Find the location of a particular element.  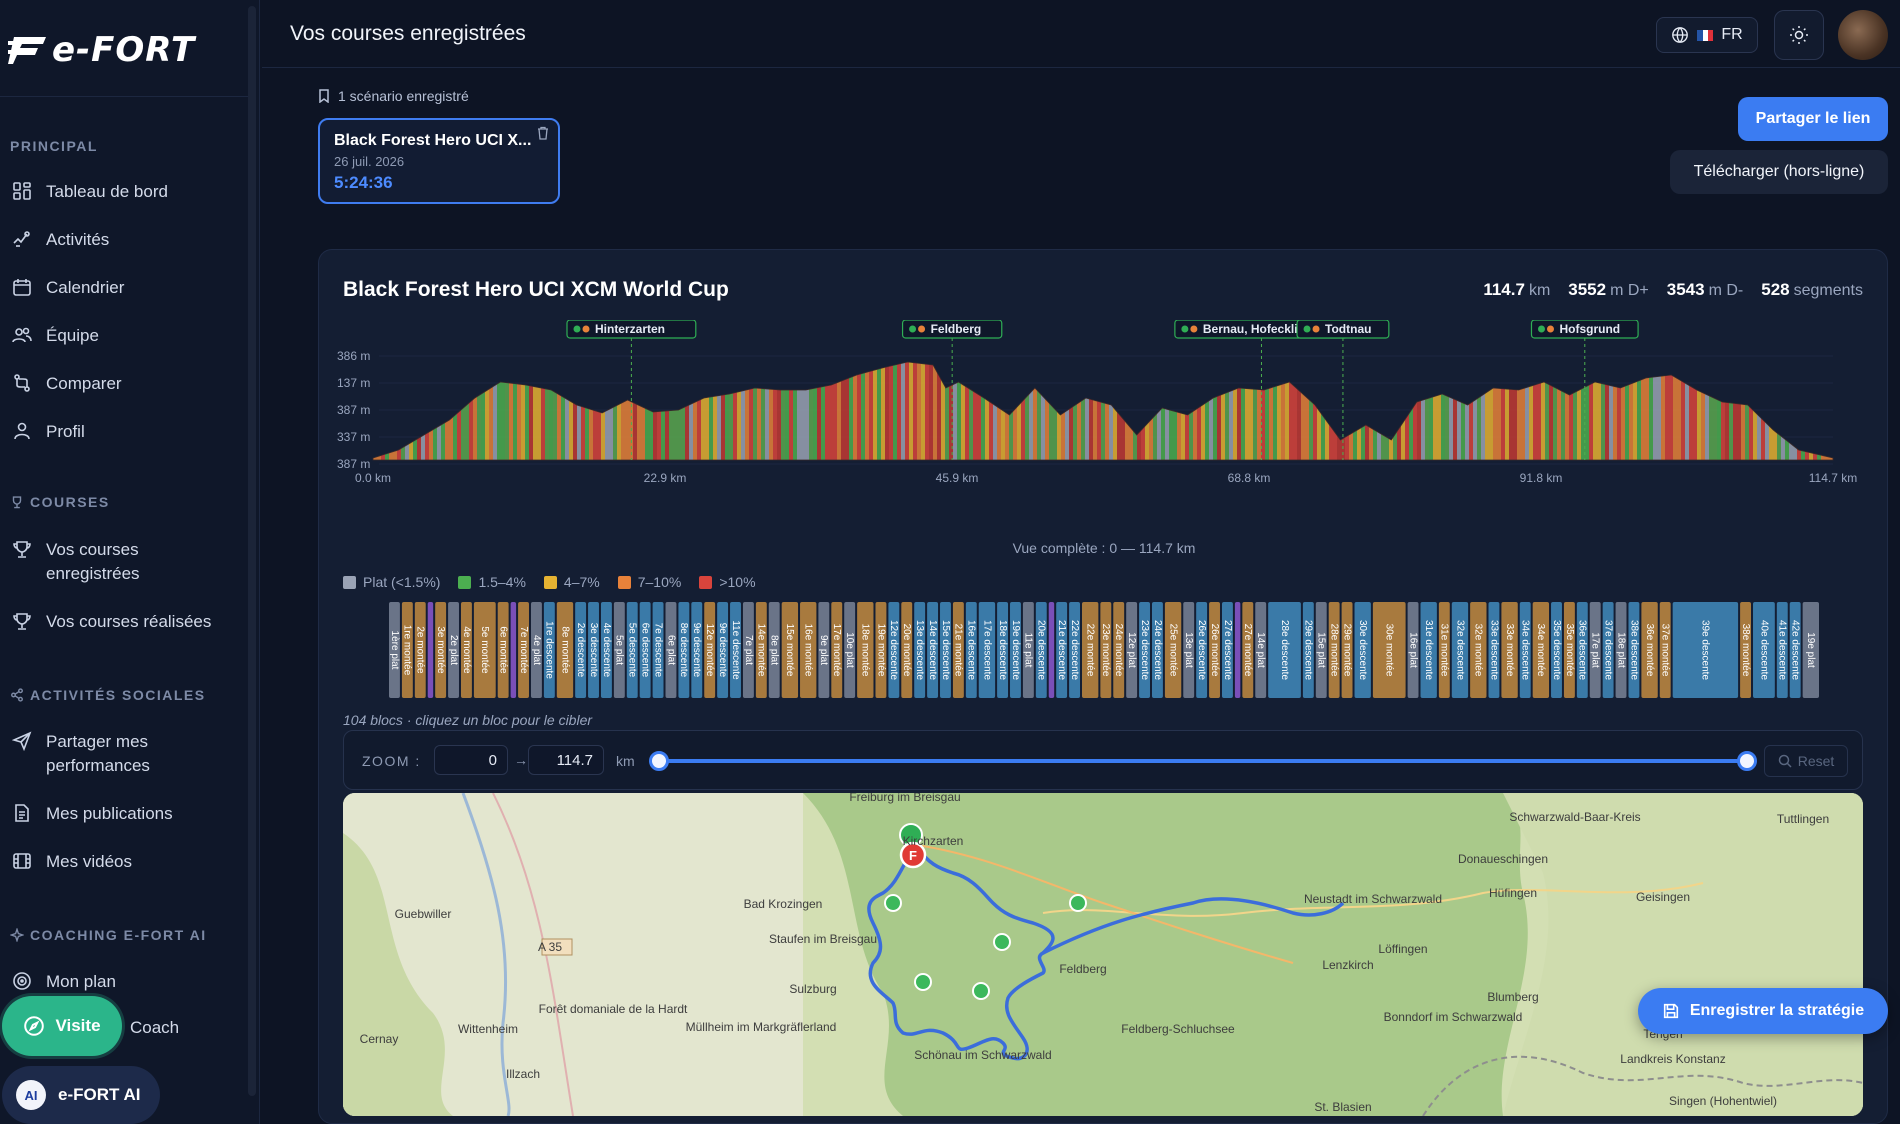

segment-block: 17e plat is located at coordinates (1595, 650).